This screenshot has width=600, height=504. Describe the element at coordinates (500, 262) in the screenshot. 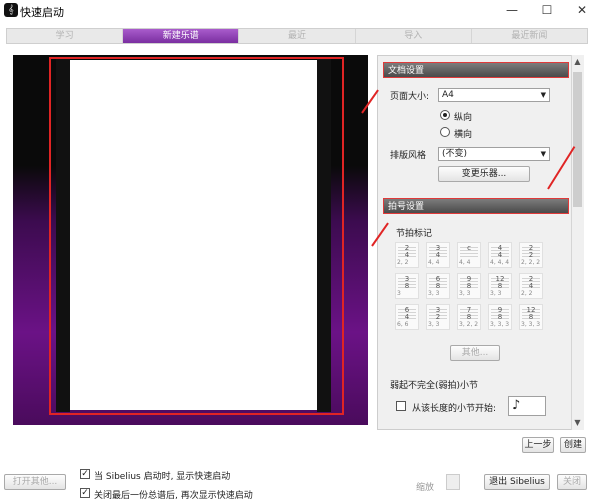

I see `beam-grouping: 4, 4, 4` at that location.